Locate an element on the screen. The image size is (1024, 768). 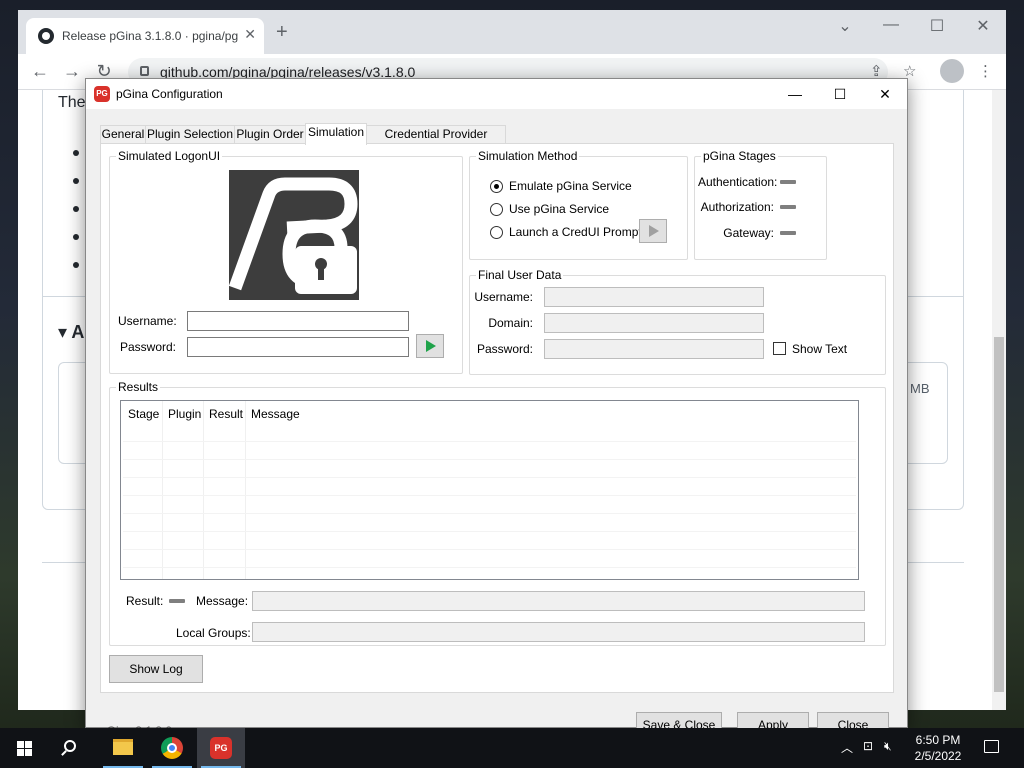
pgina-stages-label: pGina Stages is located at coordinates (739, 156).